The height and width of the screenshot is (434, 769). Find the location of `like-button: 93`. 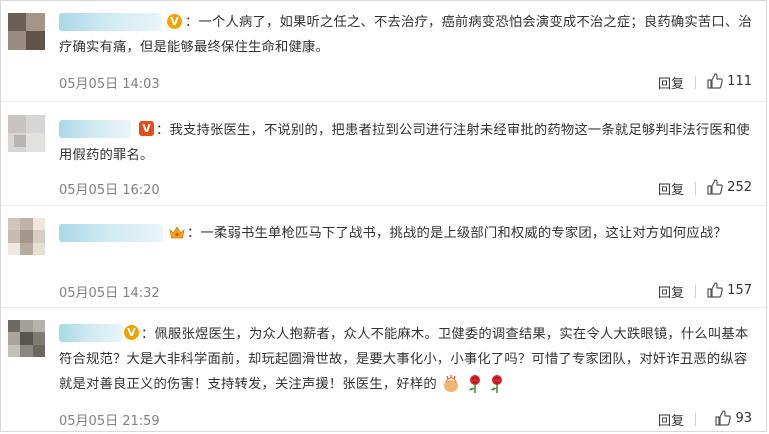

like-button: 93 is located at coordinates (733, 418).